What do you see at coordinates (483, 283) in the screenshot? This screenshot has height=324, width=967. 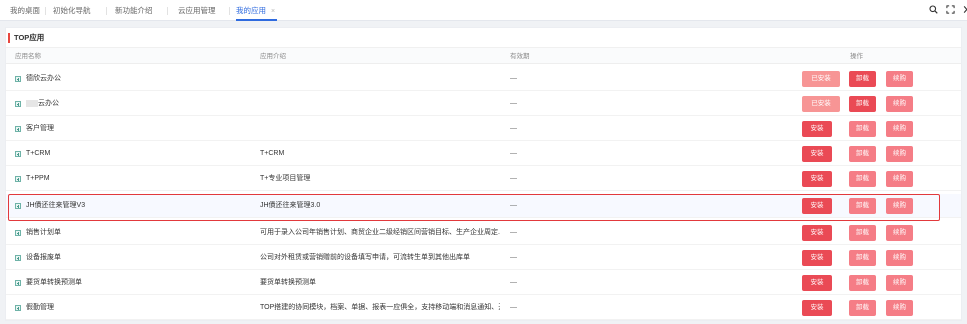 I see `table-row: 要货单转换预测单 要货单转换预测单 — 安装 卸载 续购` at bounding box center [483, 283].